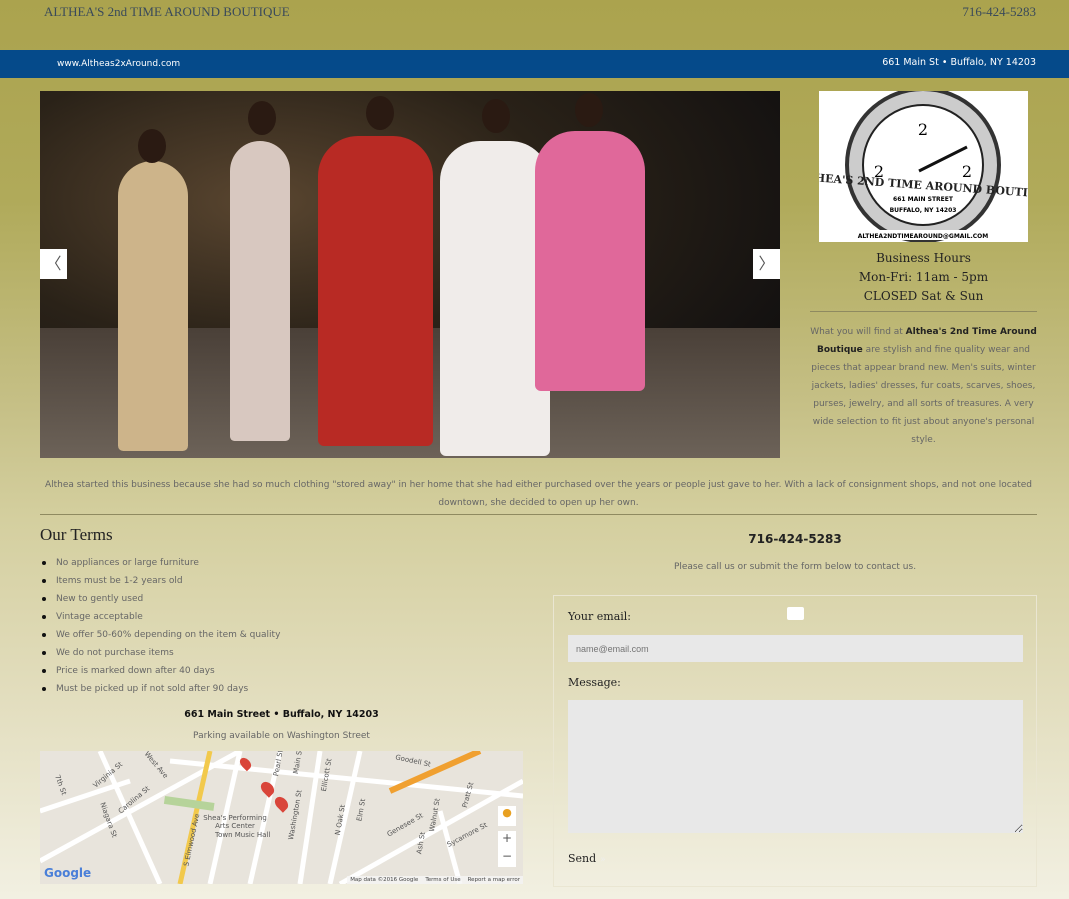 This screenshot has width=1069, height=899. I want to click on terms-title: Our Terms, so click(76, 534).